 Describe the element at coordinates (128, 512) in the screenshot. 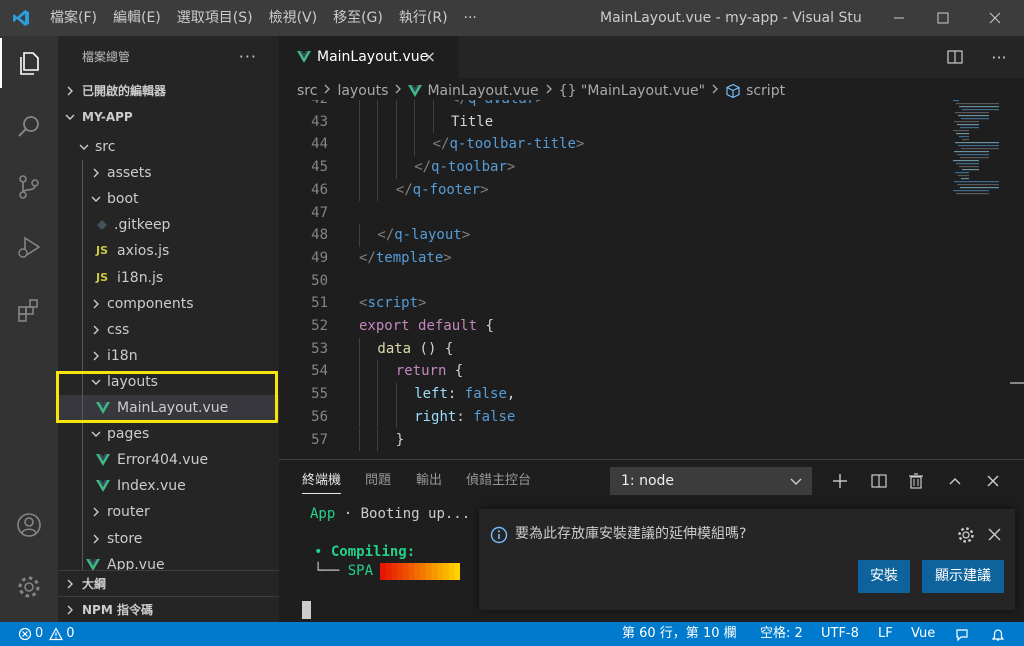

I see `tree-item-label: router` at that location.